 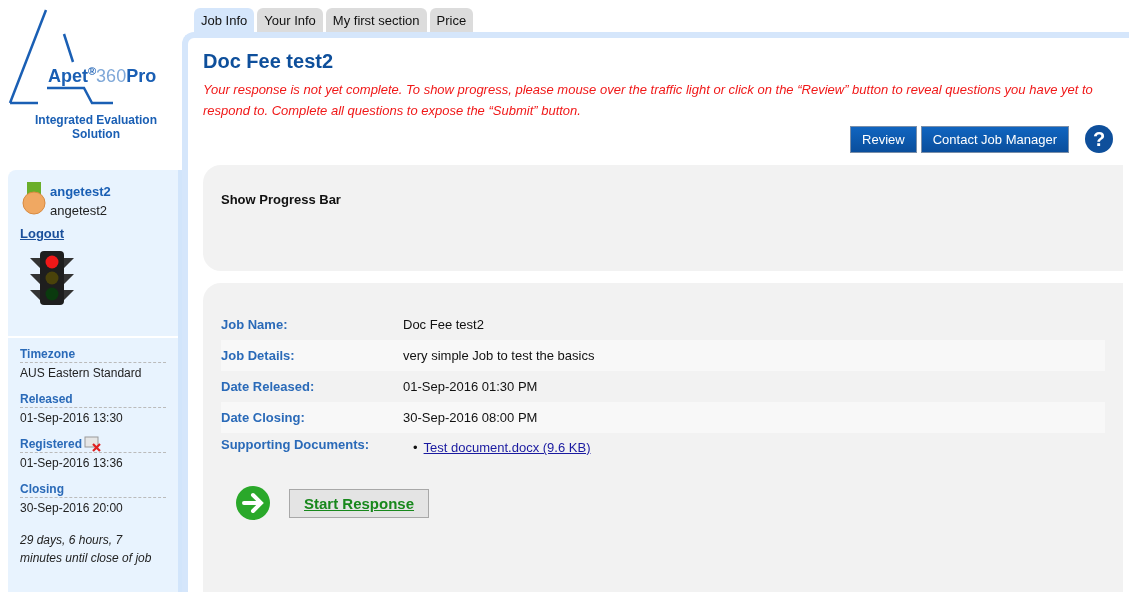 What do you see at coordinates (86, 549) in the screenshot?
I see `countdown-text: 29 days, 6 hours, 7 minutes until close of job` at bounding box center [86, 549].